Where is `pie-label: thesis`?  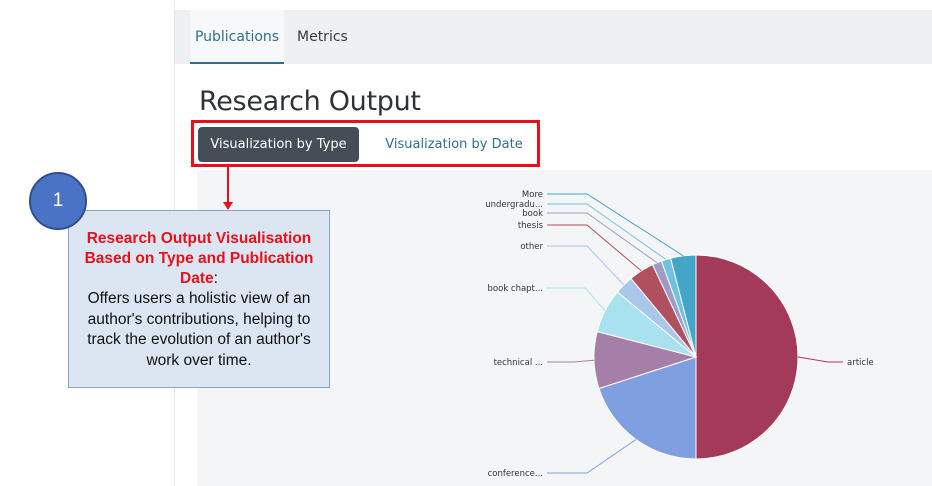
pie-label: thesis is located at coordinates (531, 226).